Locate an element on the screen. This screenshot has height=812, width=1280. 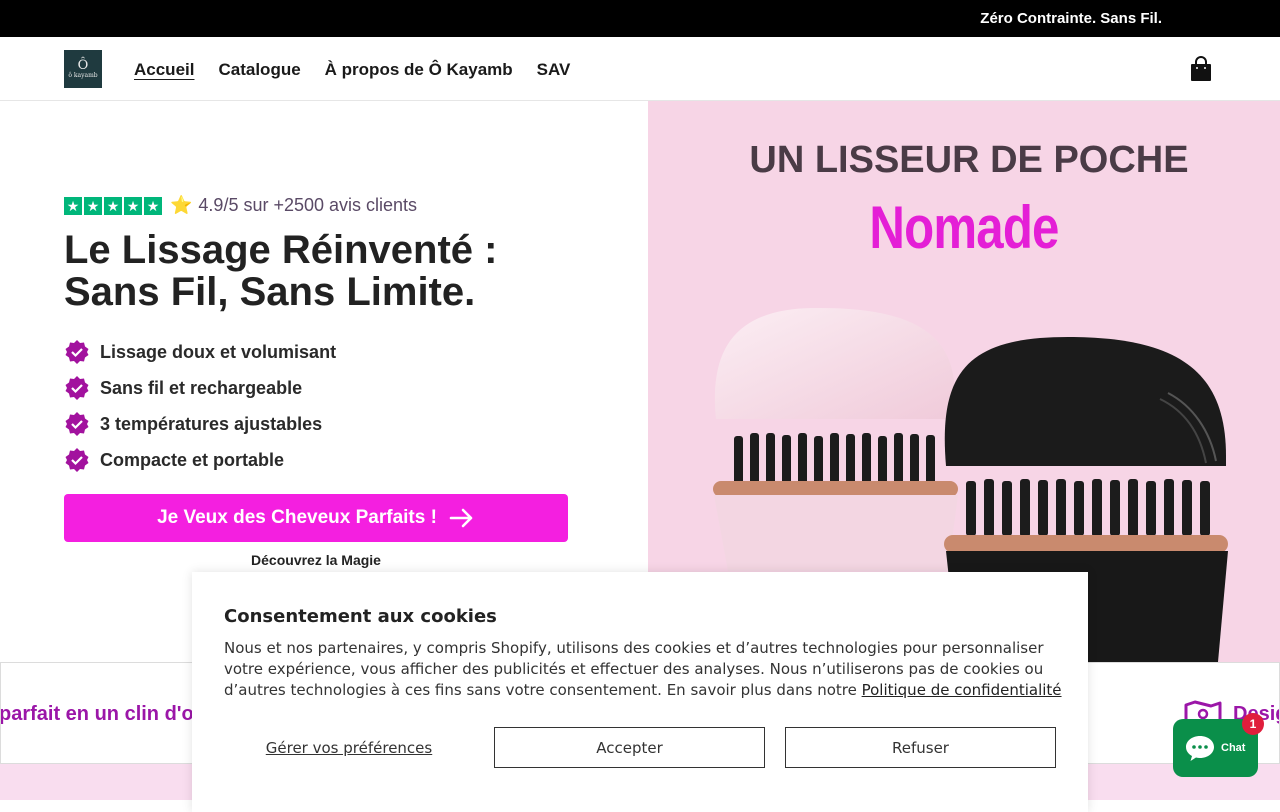
nav-link-accueil: Accueil is located at coordinates (164, 70).